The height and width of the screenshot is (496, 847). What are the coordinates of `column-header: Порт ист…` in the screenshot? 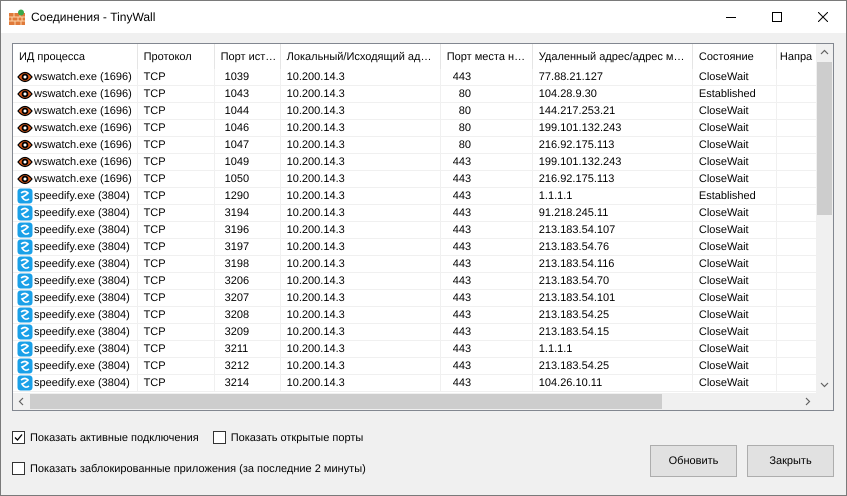 It's located at (247, 56).